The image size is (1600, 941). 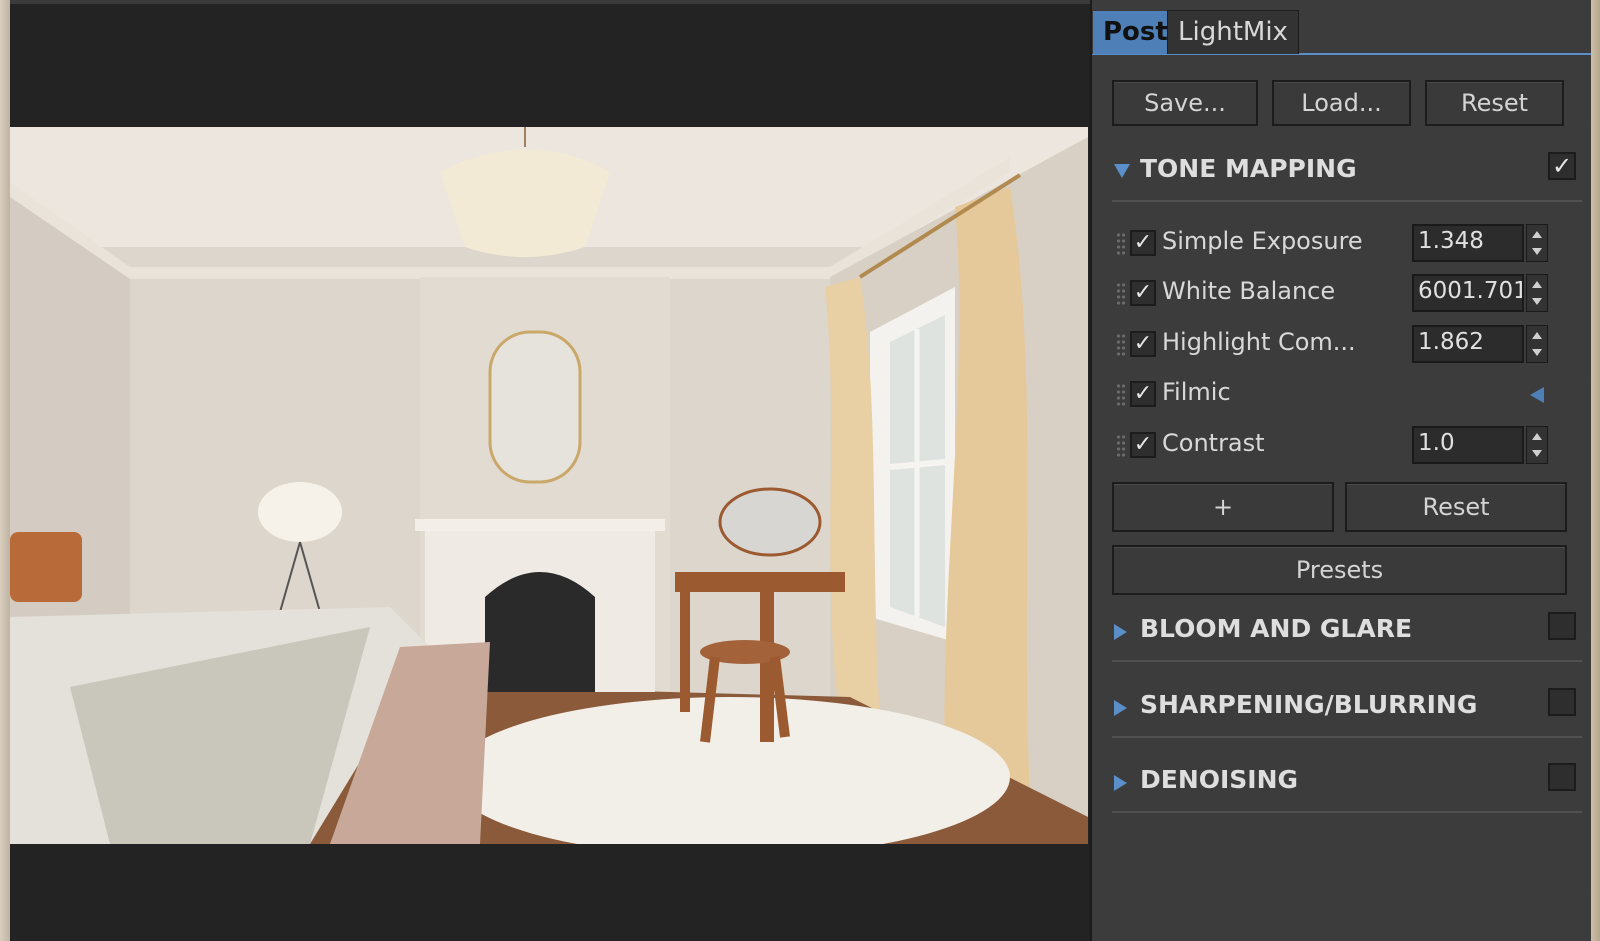 I want to click on highlight-compression-value: 1.862, so click(x=1468, y=344).